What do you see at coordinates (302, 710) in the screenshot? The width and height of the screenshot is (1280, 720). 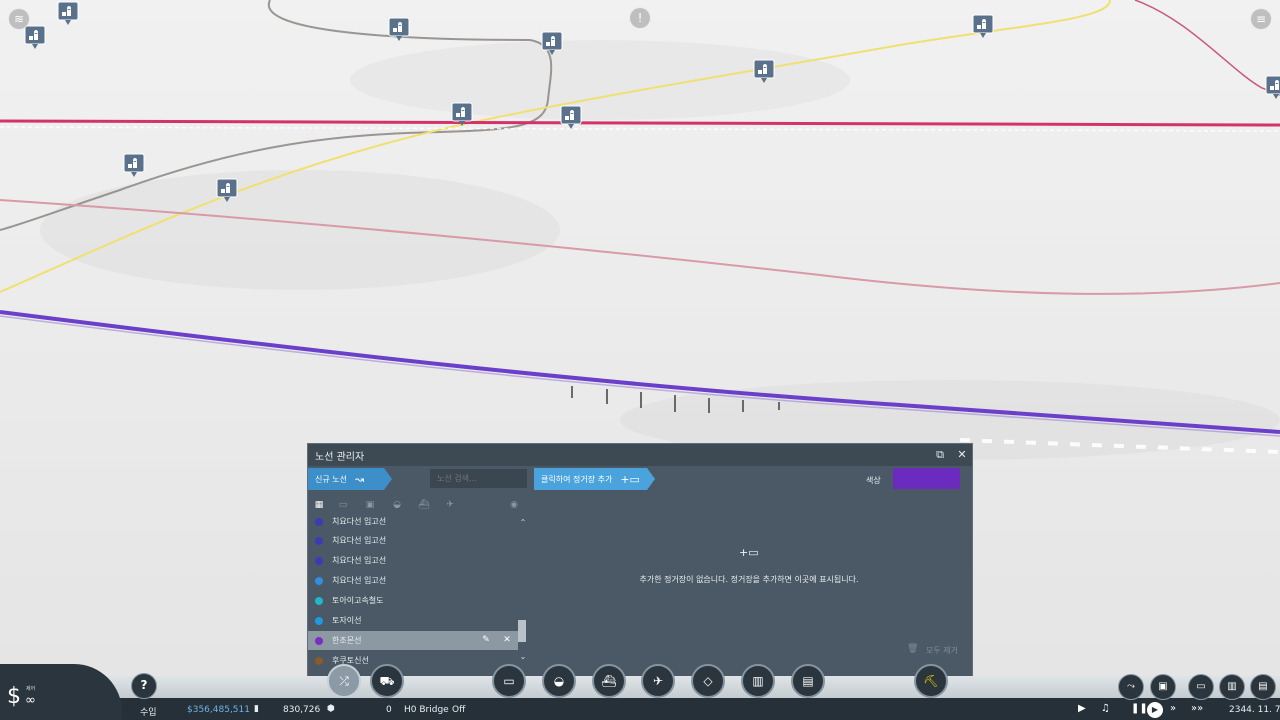 I see `population-value: 830,726` at bounding box center [302, 710].